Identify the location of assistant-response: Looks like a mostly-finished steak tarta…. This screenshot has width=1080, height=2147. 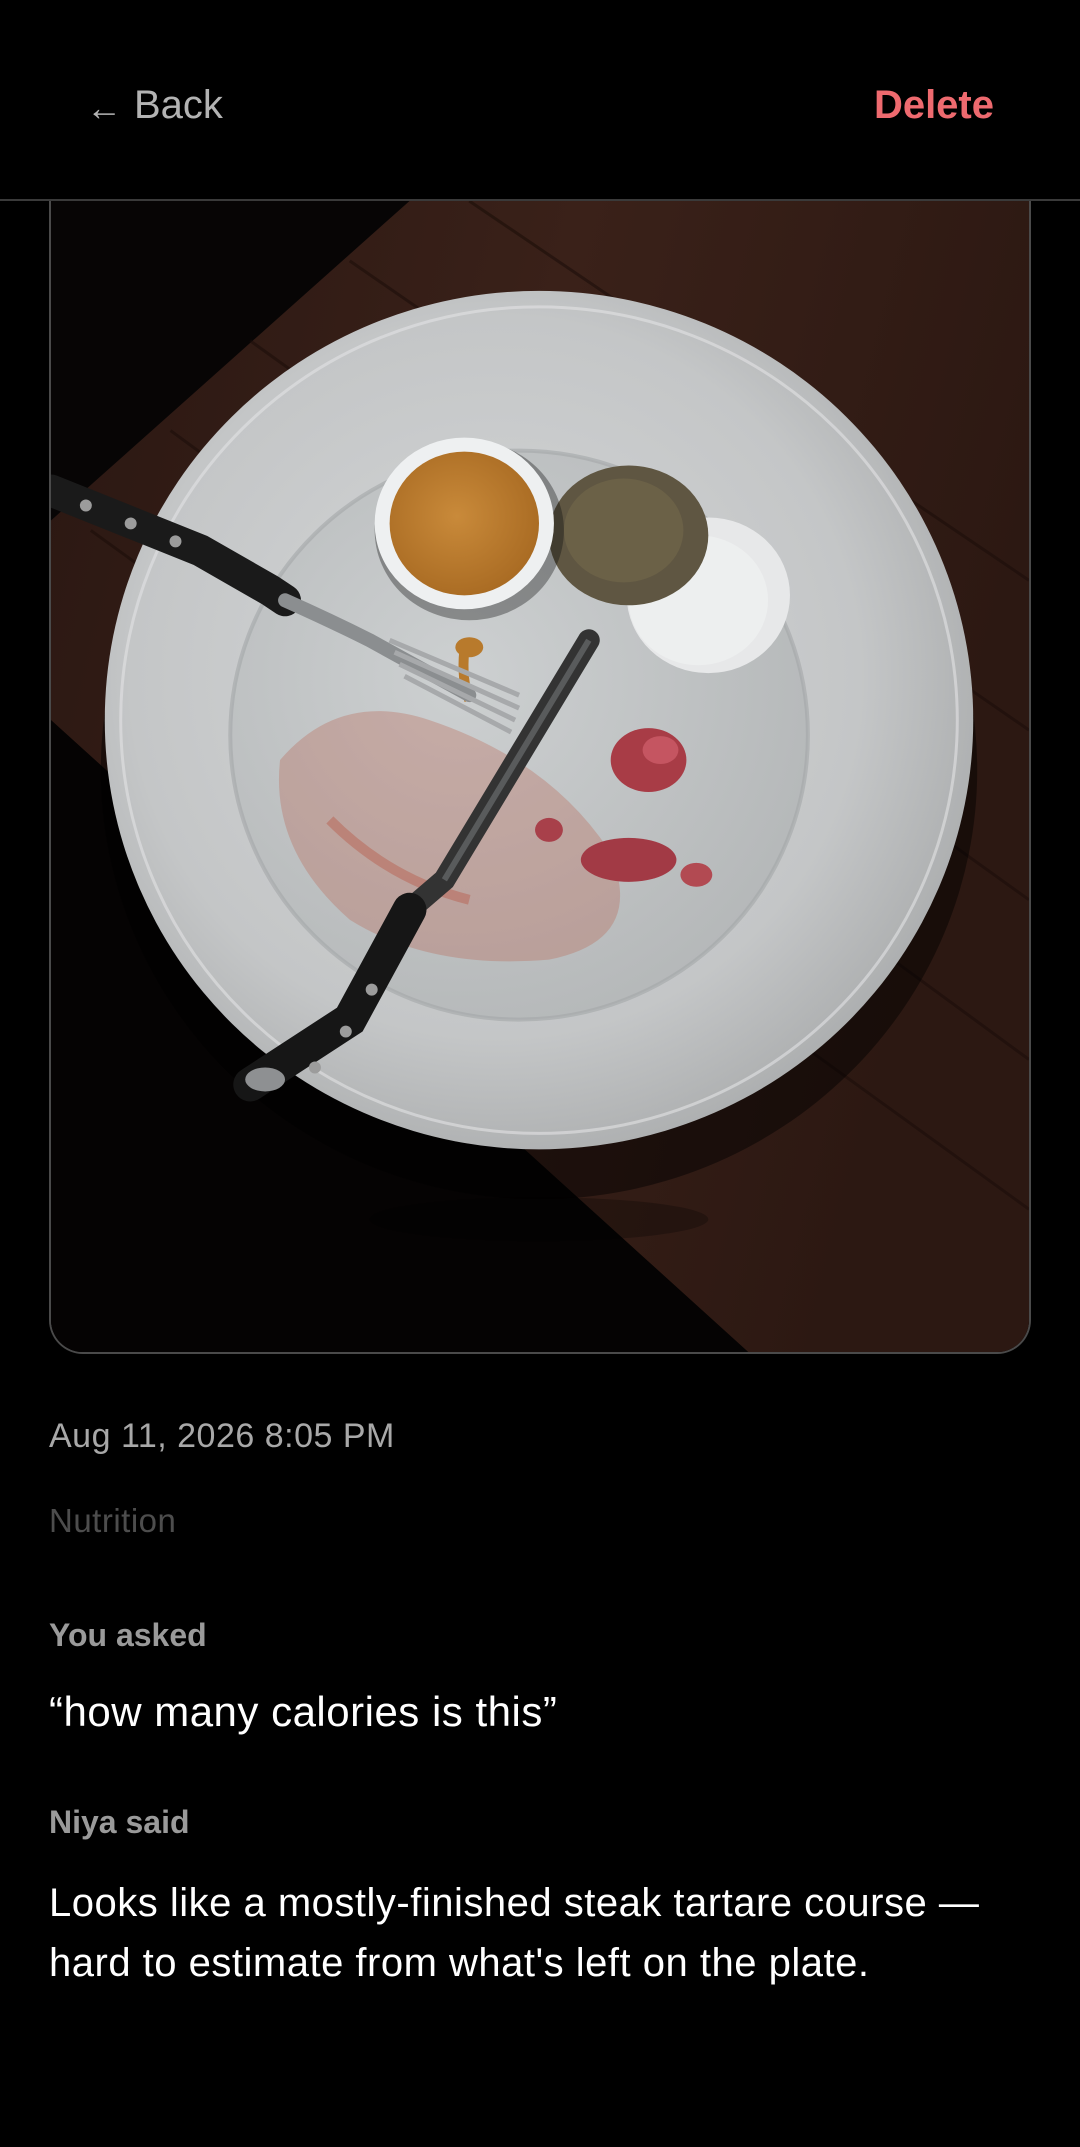
(514, 1933).